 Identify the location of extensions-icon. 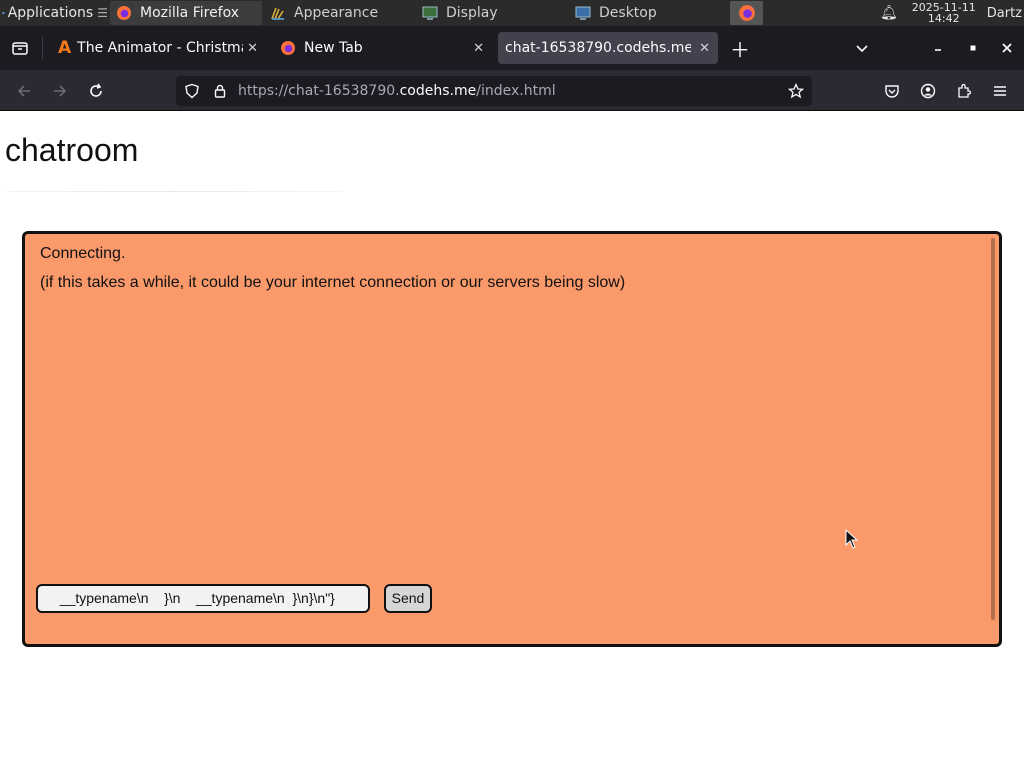
(964, 91).